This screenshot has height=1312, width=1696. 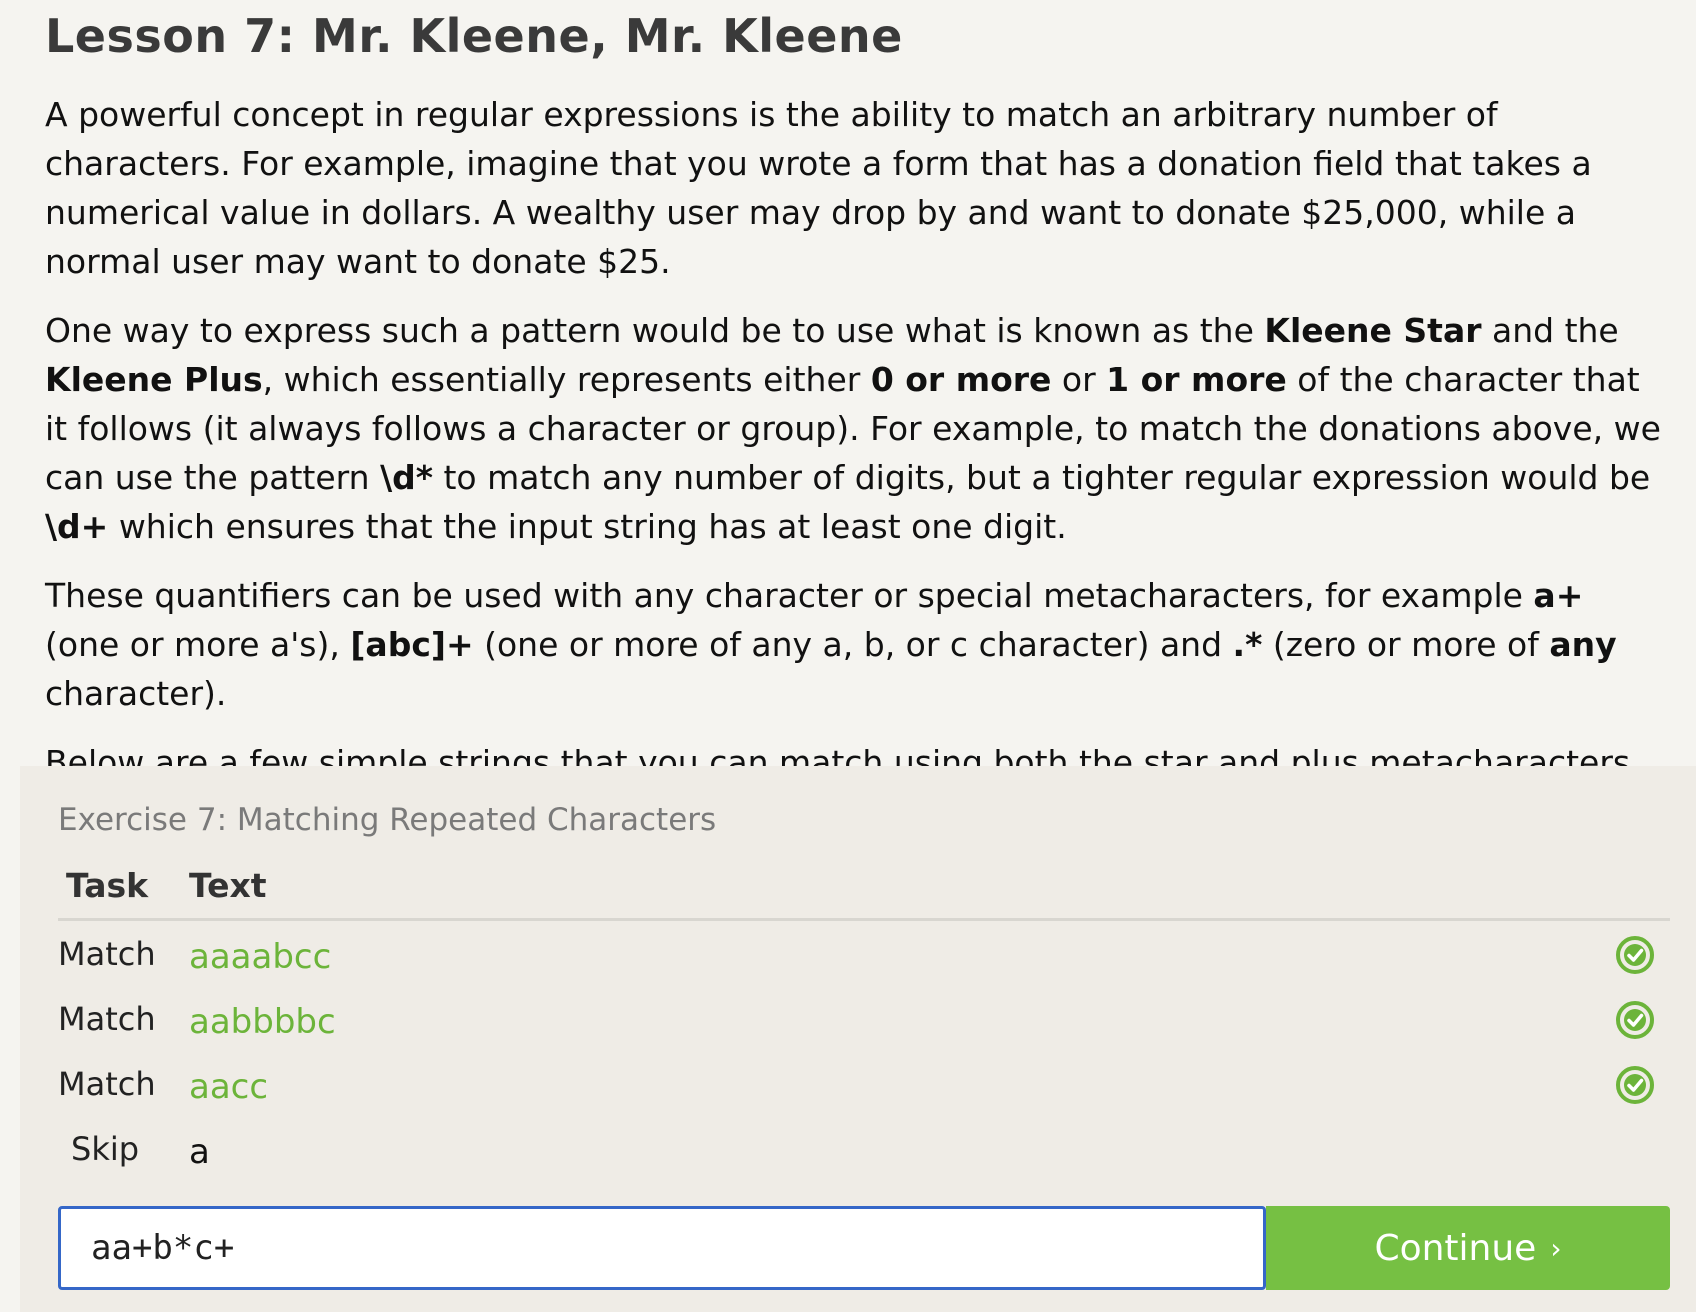 What do you see at coordinates (1406, 644) in the screenshot?
I see `paragraph-text: (zero or more of` at bounding box center [1406, 644].